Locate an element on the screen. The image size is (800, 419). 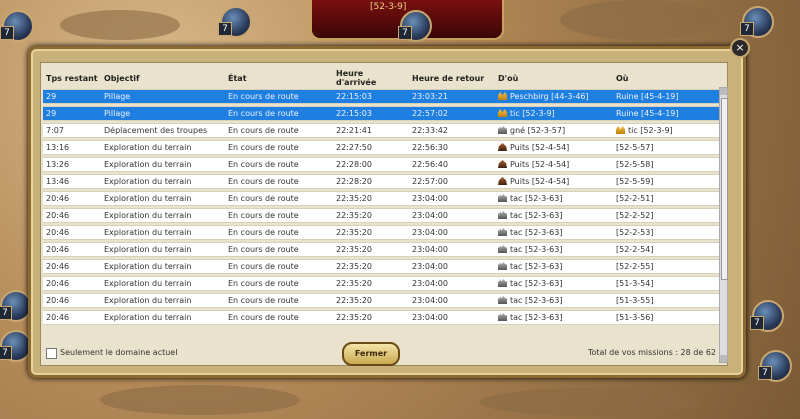
cell-objective-text: Pillage is located at coordinates (117, 113).